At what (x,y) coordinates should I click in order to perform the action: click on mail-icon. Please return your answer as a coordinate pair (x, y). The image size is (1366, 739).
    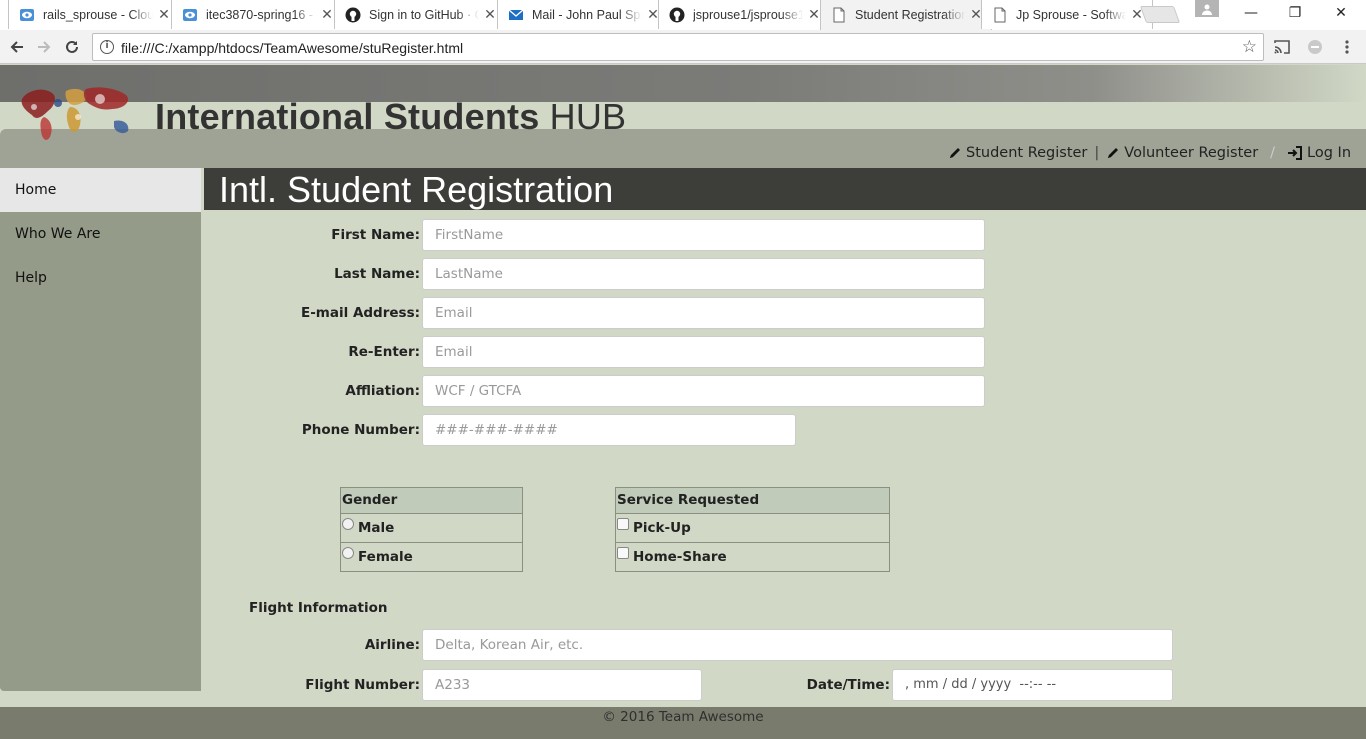
    Looking at the image, I should click on (516, 15).